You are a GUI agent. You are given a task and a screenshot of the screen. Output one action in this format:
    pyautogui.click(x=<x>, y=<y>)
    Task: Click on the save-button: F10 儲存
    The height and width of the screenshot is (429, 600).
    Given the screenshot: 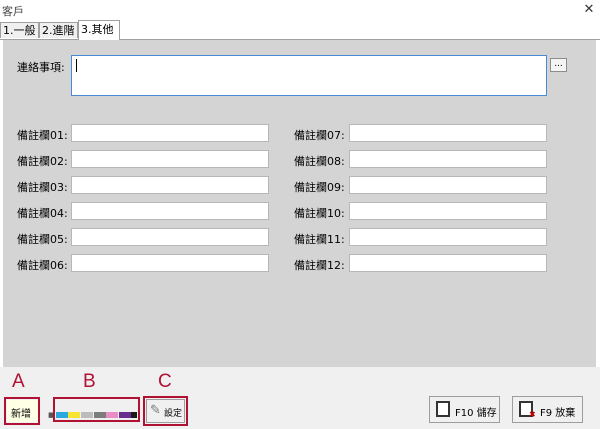 What is the action you would take?
    pyautogui.click(x=464, y=409)
    